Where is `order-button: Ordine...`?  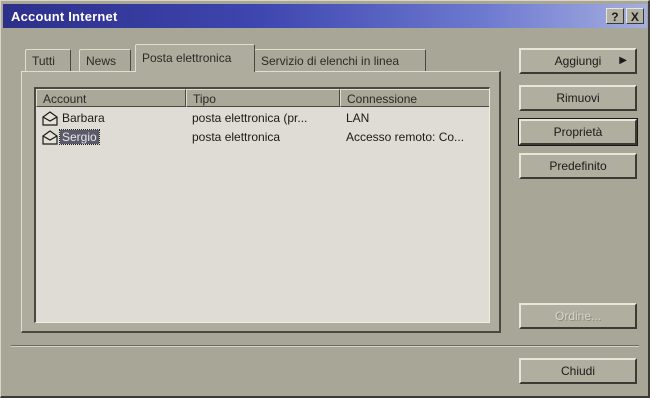 order-button: Ordine... is located at coordinates (578, 316).